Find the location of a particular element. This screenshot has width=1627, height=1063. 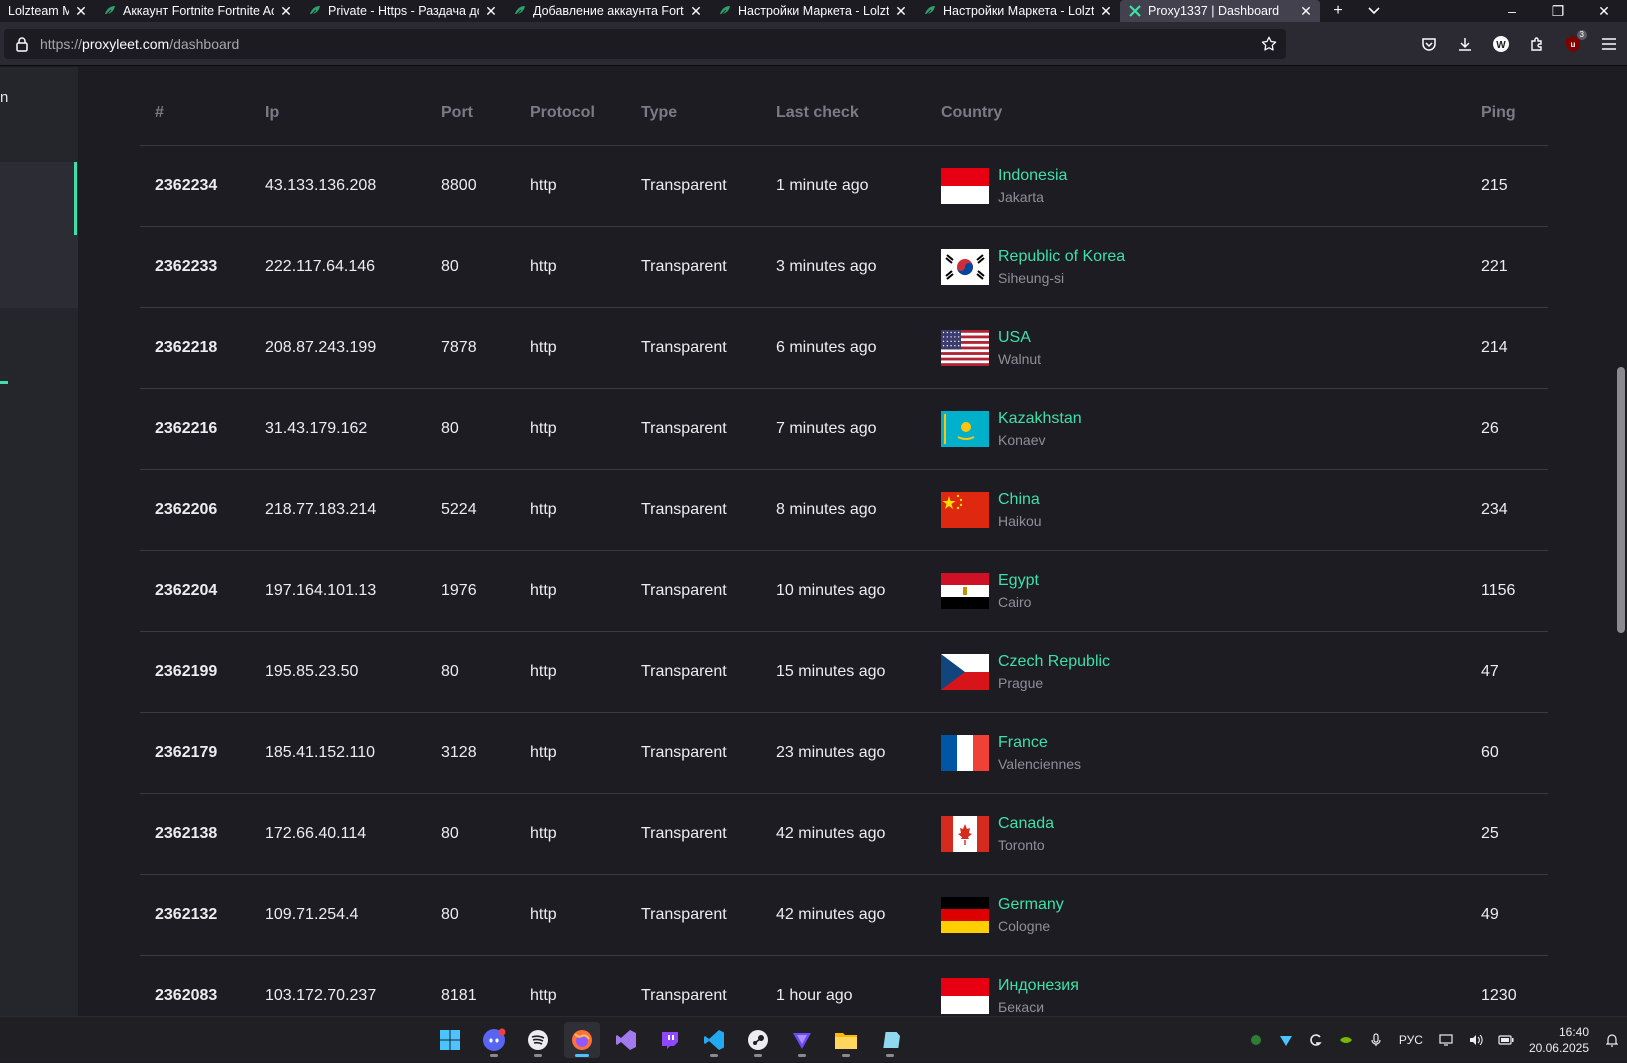

twitch-icon is located at coordinates (670, 1040).